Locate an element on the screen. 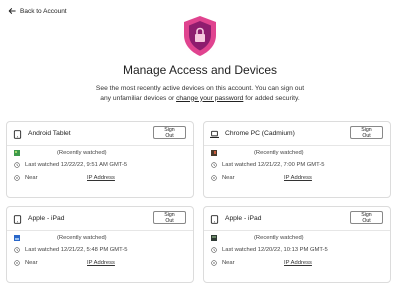 This screenshot has height=285, width=400. last-watched-row: Last watched 12/21/22, 7:00 PM GMT-5 is located at coordinates (267, 165).